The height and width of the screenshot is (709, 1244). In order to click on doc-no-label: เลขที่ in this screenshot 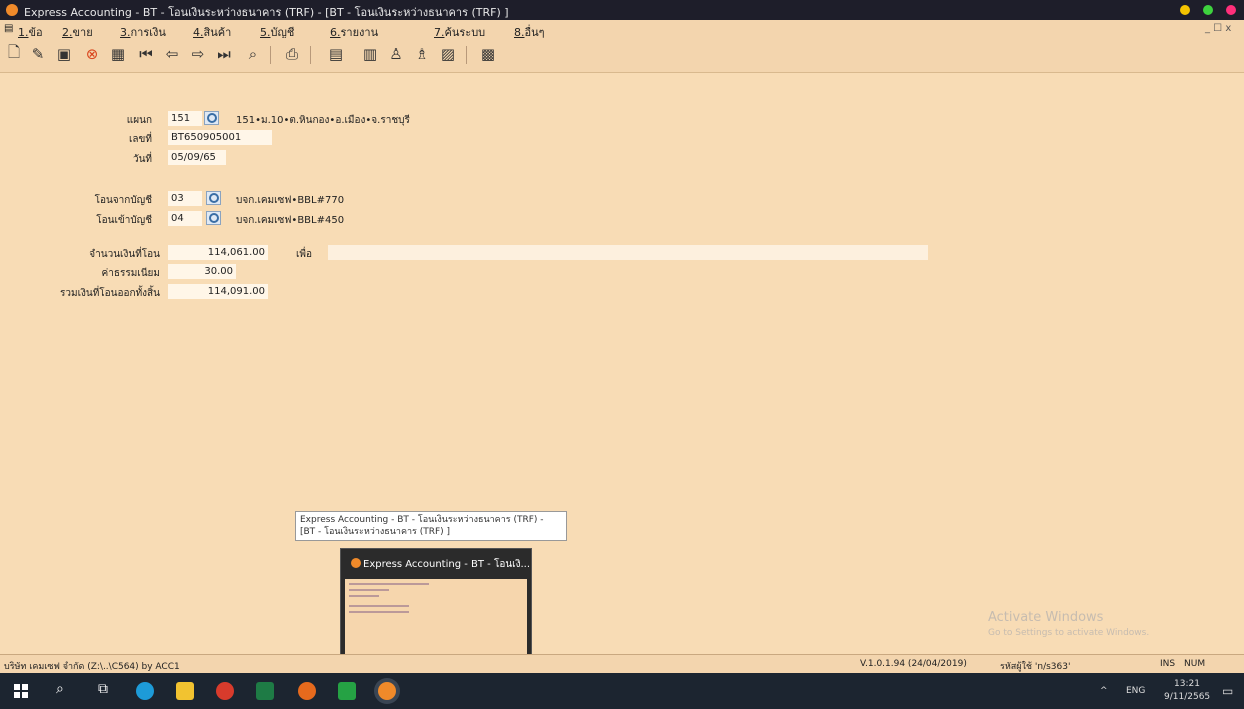, I will do `click(140, 139)`.